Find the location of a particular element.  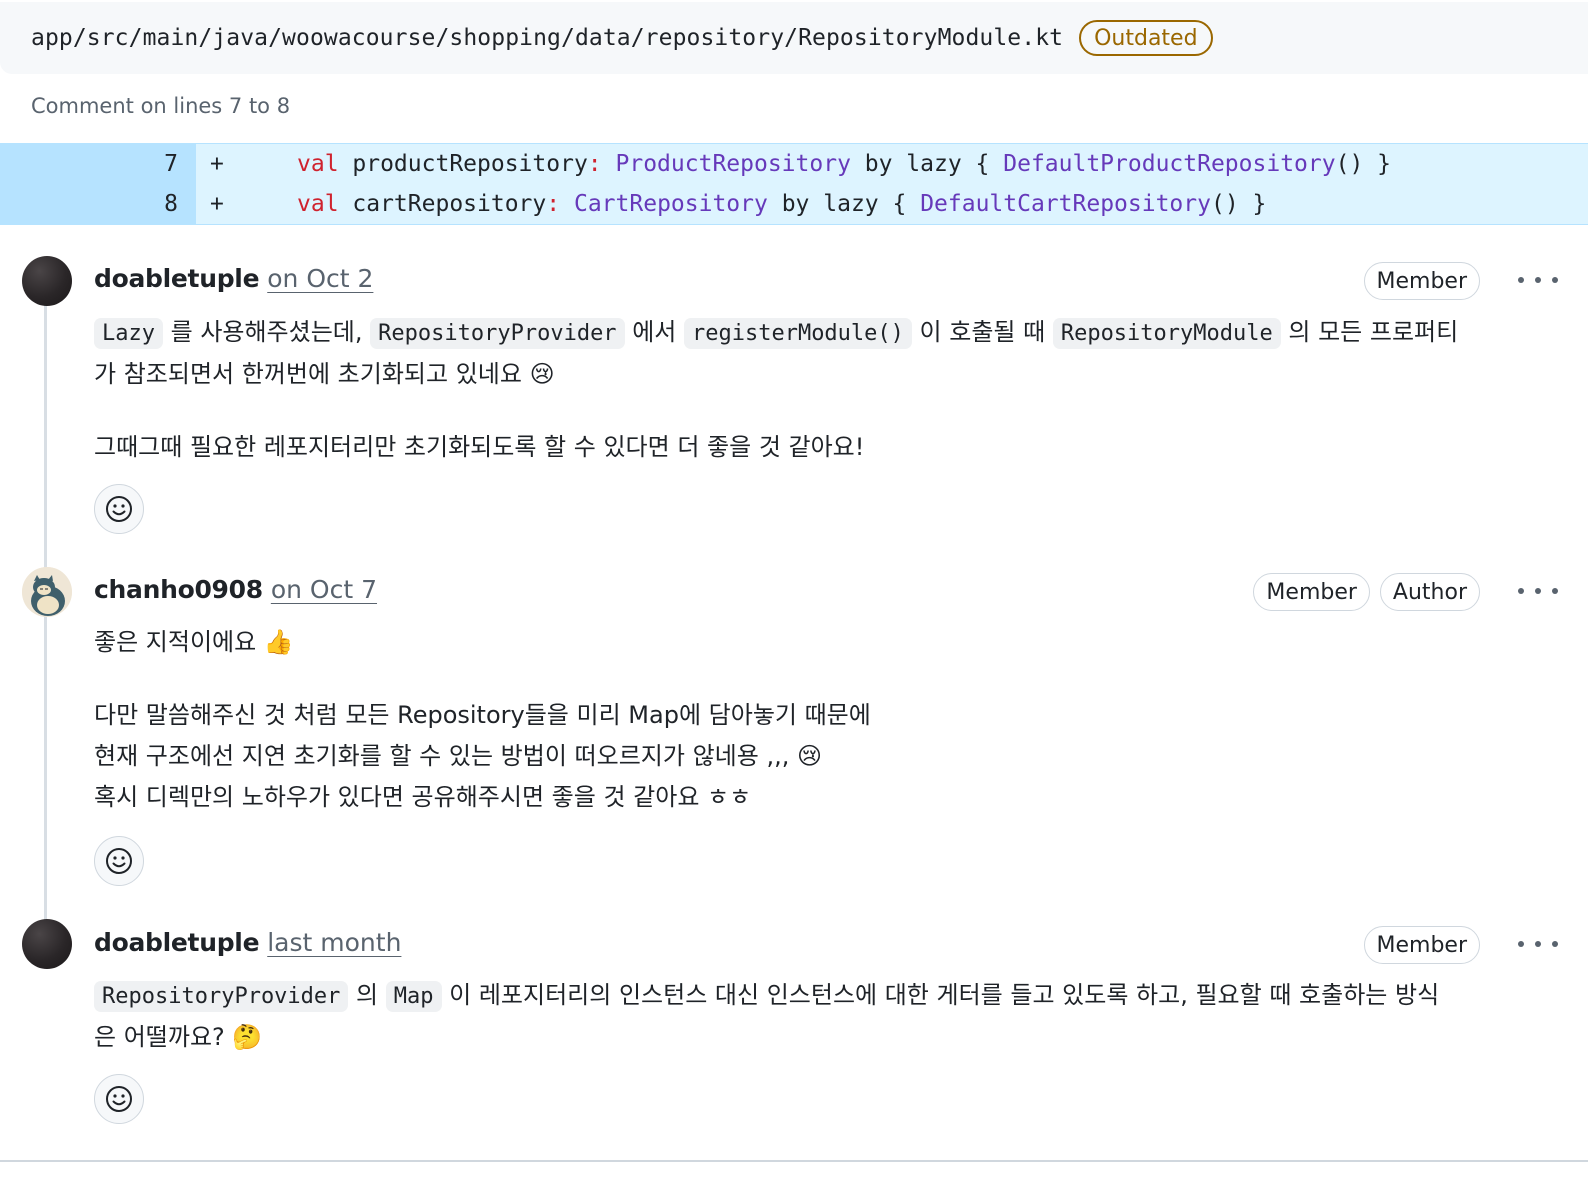

comment-paragraph: 혹시 디렉만의 노하우가 있다면 공유해주시면 좋을 것 같아요 ㅎㅎ is located at coordinates (423, 797).